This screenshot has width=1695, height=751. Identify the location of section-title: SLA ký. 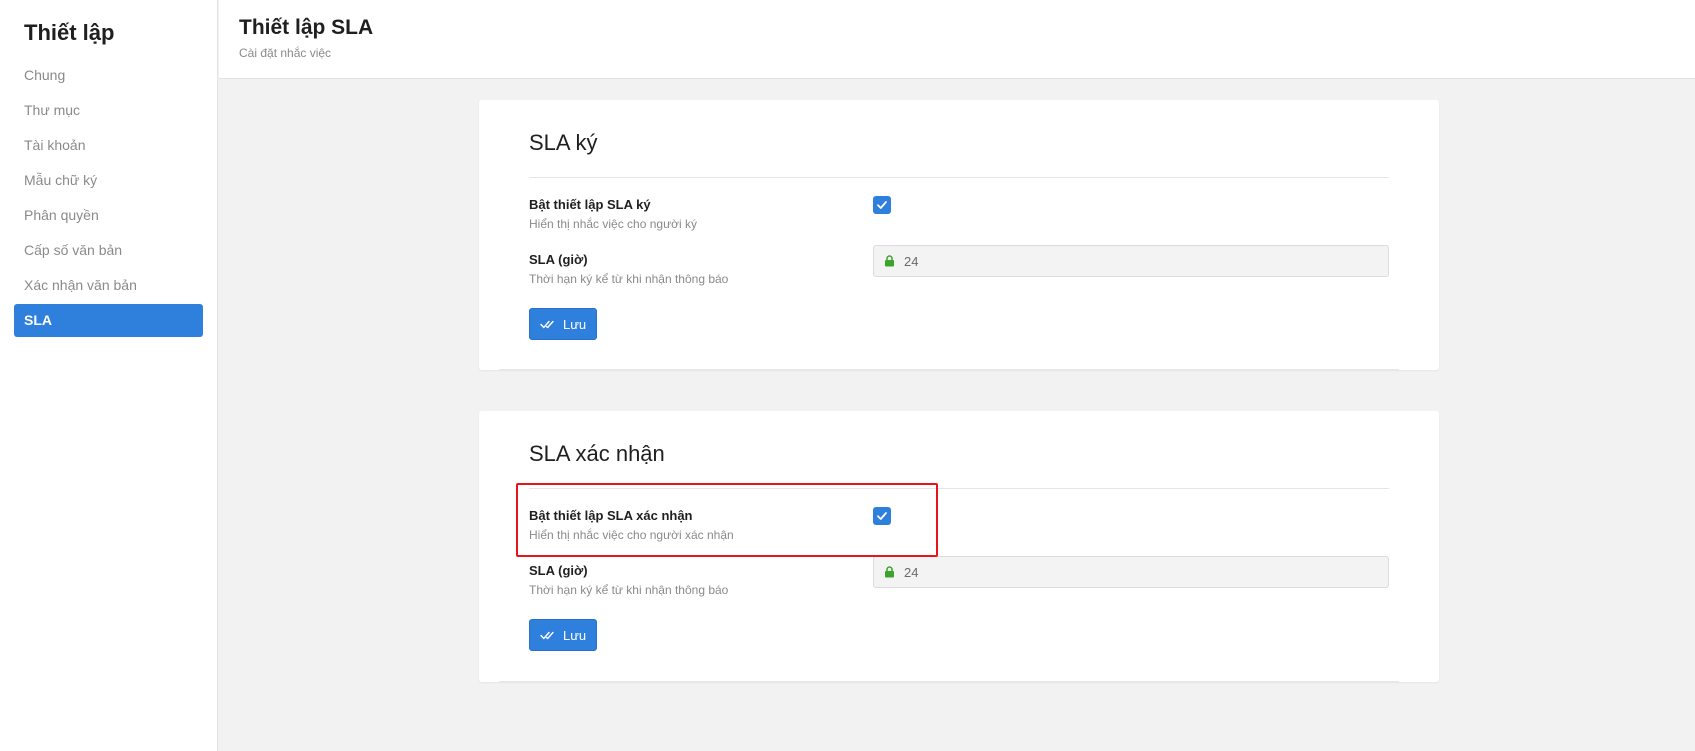
(563, 142).